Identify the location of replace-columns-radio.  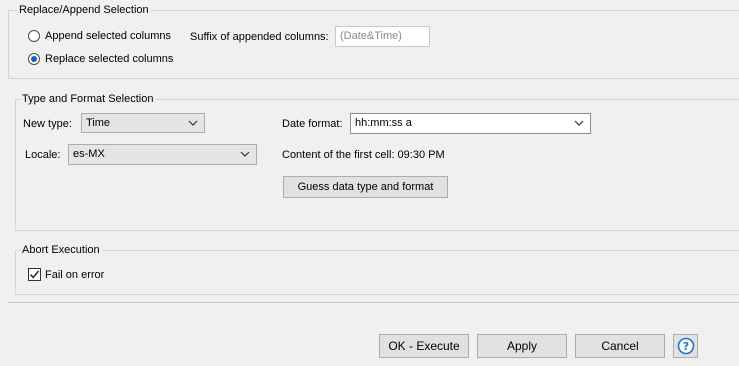
(34, 59).